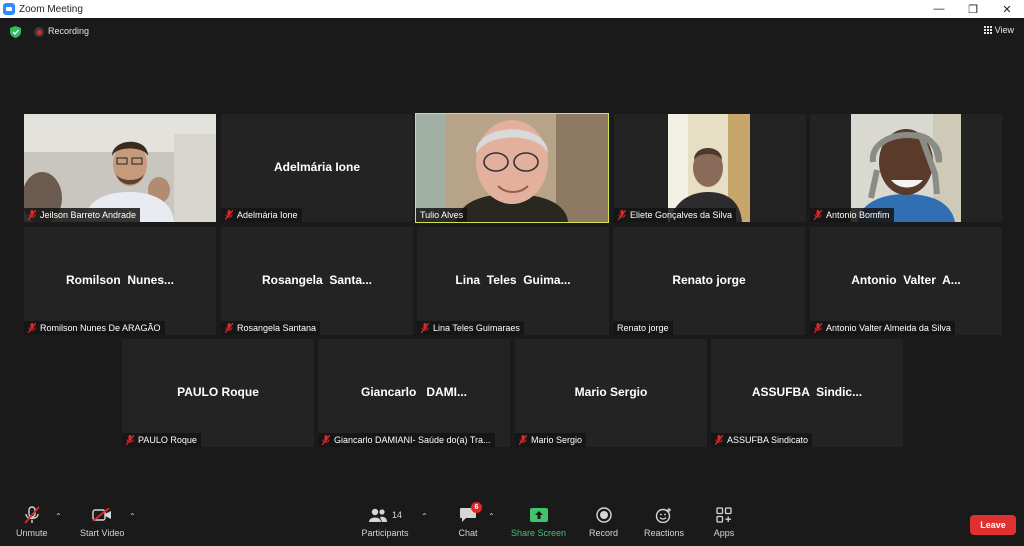 The image size is (1024, 546). I want to click on restore-button: ❐, so click(973, 9).